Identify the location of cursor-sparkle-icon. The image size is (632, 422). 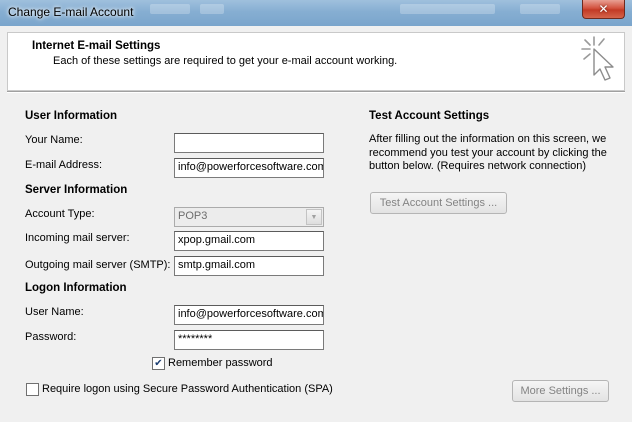
(597, 58).